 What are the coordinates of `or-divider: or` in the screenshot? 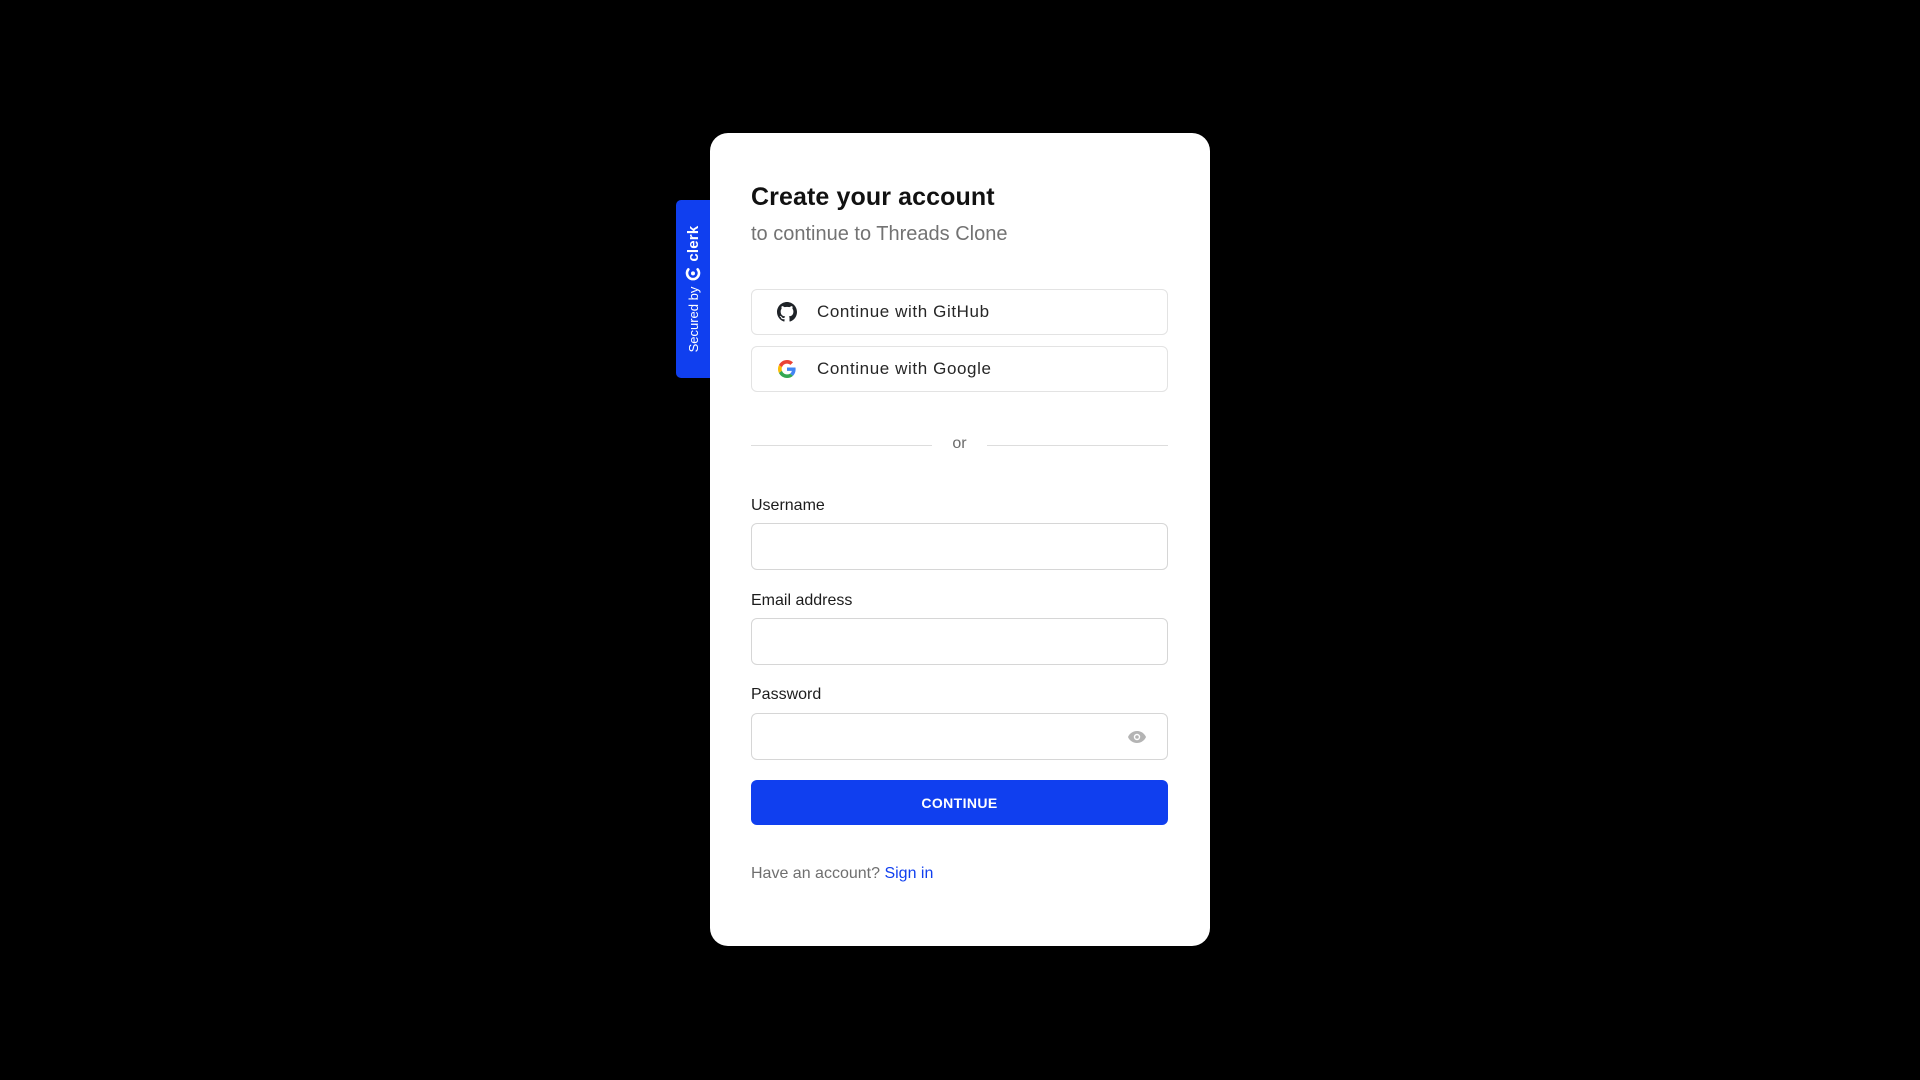 It's located at (959, 445).